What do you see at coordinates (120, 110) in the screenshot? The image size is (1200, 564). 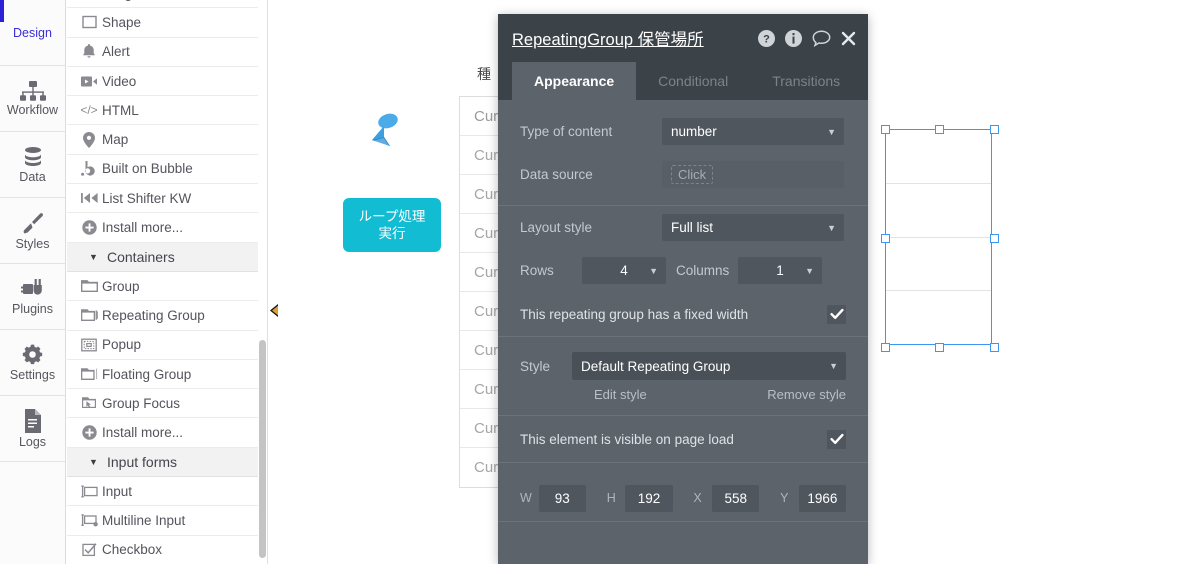 I see `palette-item-label: HTML` at bounding box center [120, 110].